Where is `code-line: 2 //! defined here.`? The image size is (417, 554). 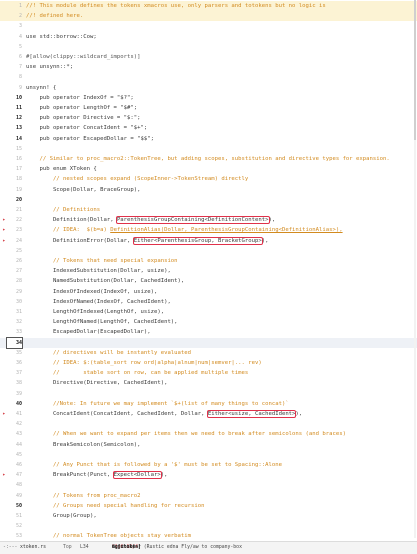
code-line: 2 //! defined here. is located at coordinates (208, 16).